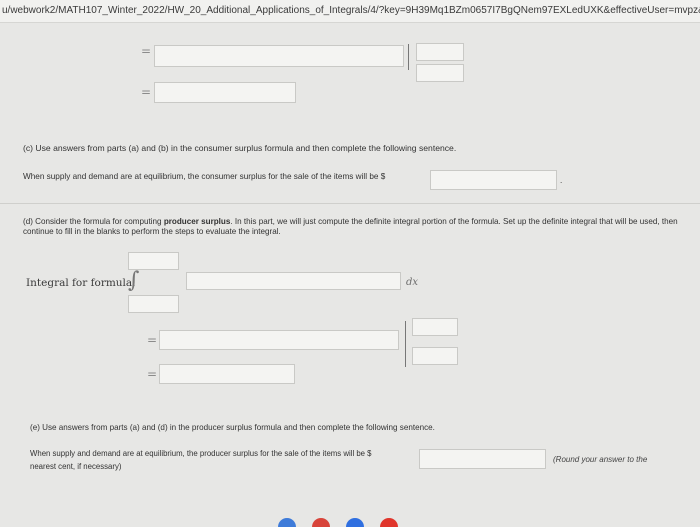 The image size is (700, 527). Describe the element at coordinates (412, 282) in the screenshot. I see `dx-label: dx` at that location.